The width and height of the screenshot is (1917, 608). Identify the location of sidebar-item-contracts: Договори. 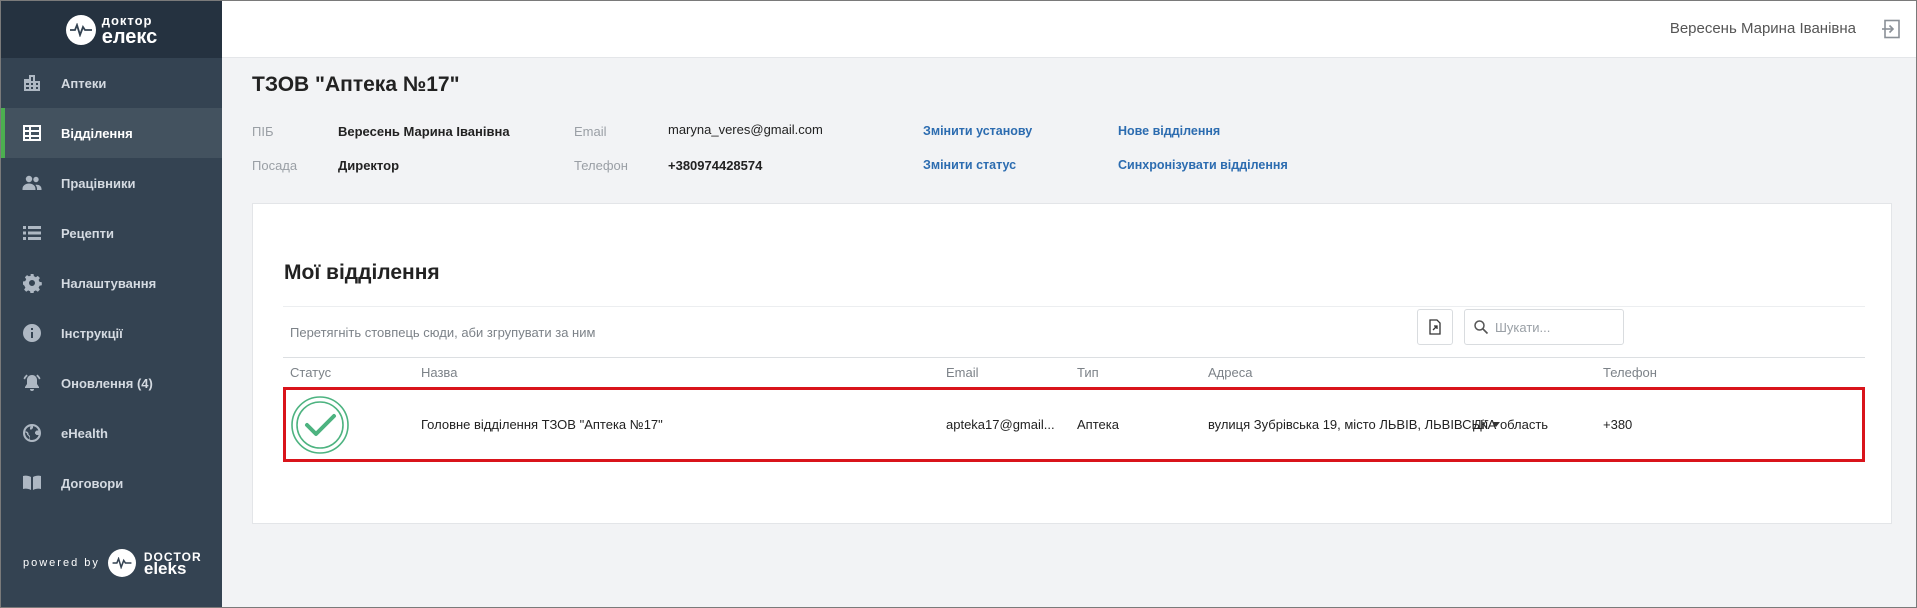
(111, 483).